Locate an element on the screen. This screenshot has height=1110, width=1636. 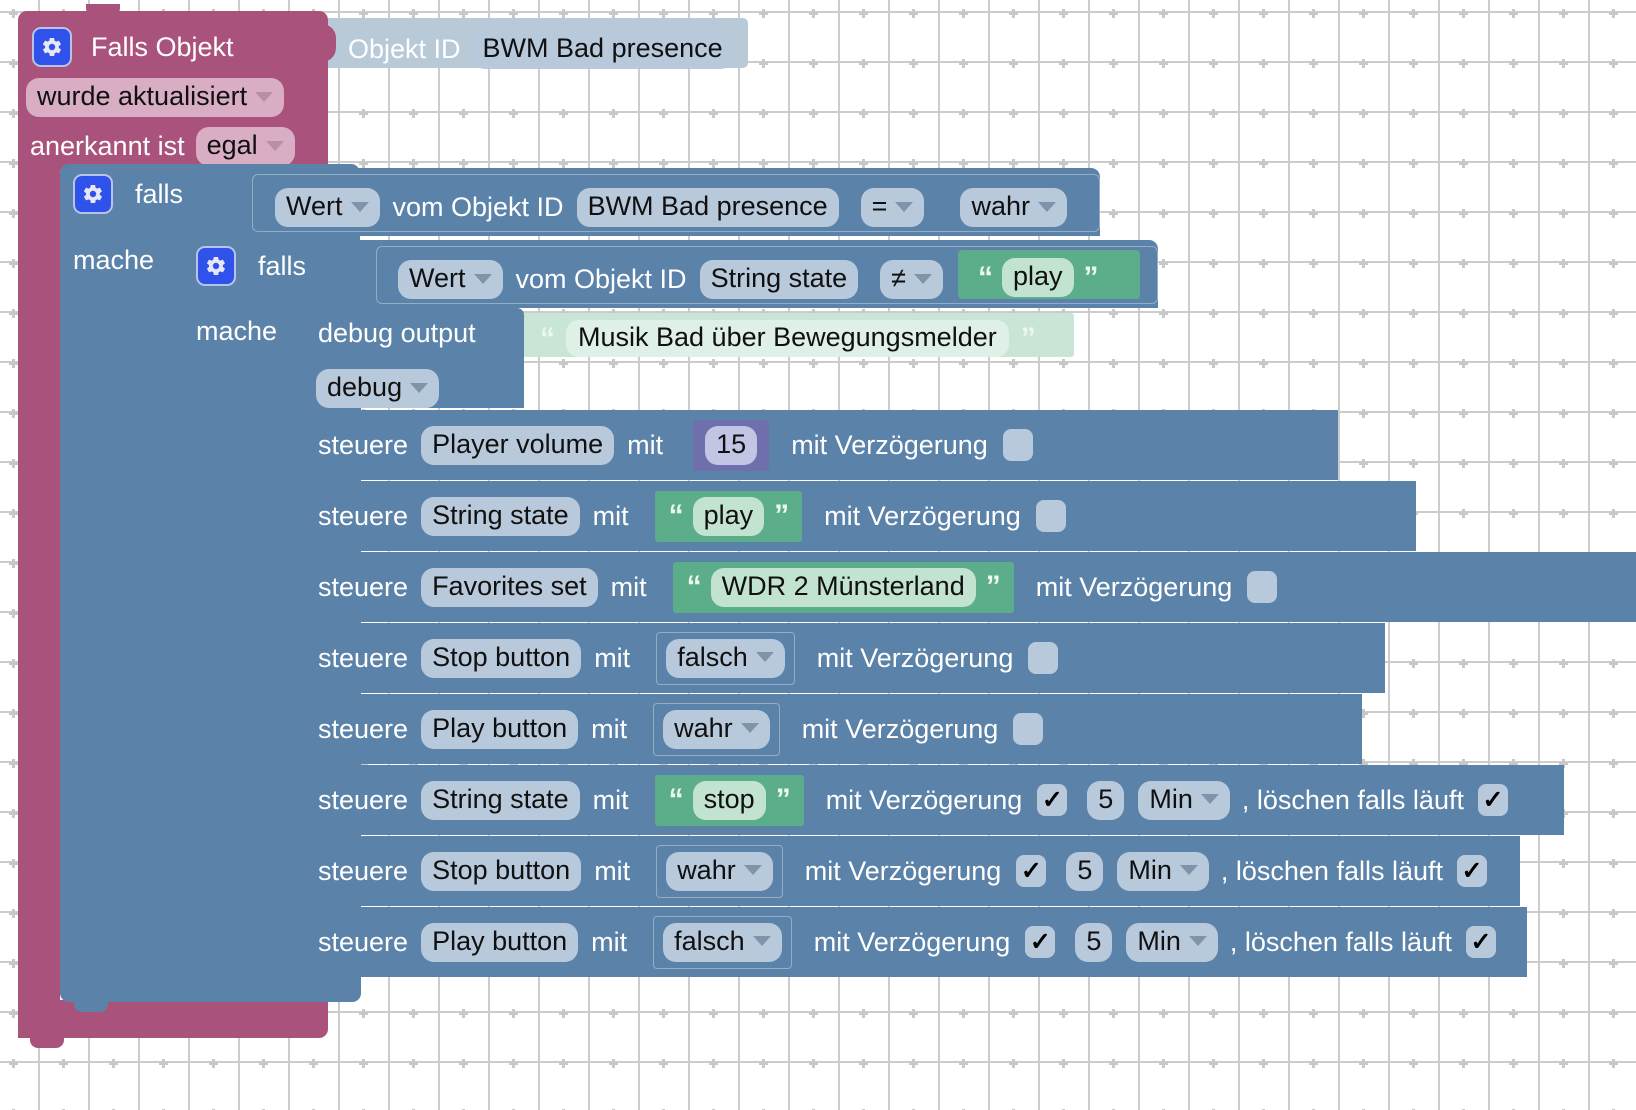
if-inner-getter-mode: Wert is located at coordinates (450, 279).